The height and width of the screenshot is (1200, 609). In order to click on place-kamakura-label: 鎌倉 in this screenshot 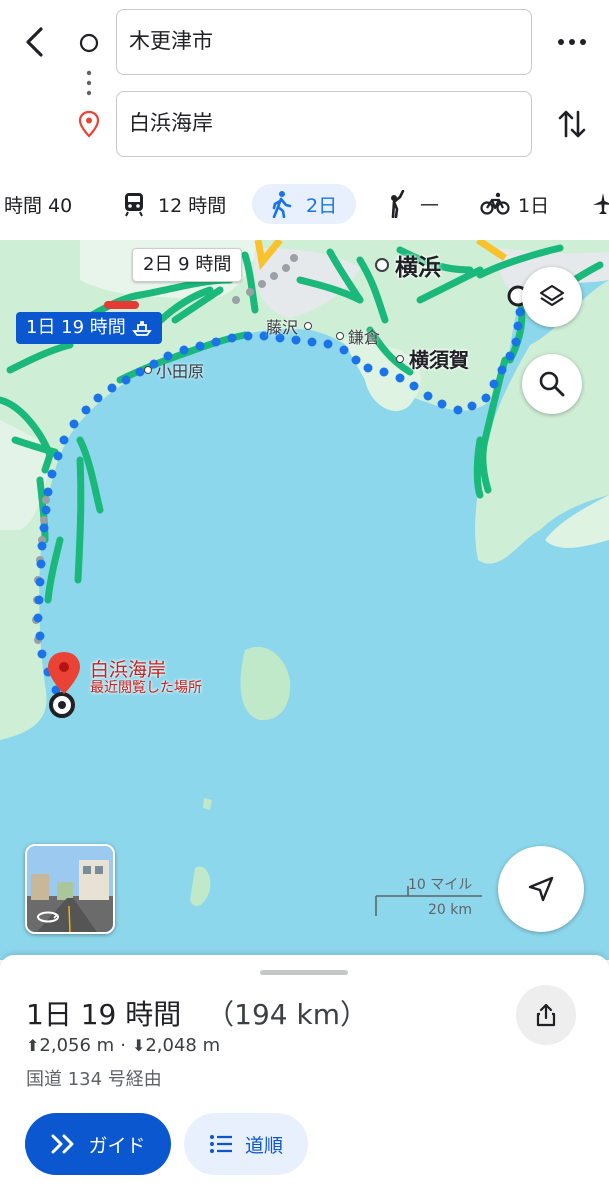, I will do `click(364, 337)`.